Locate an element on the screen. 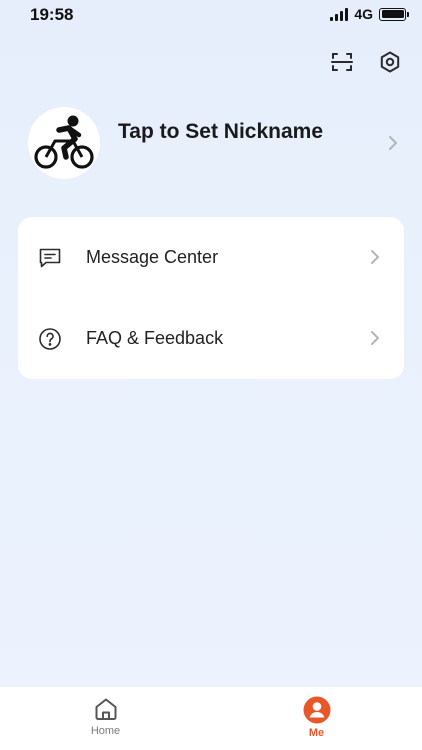  question-circle-icon is located at coordinates (50, 339).